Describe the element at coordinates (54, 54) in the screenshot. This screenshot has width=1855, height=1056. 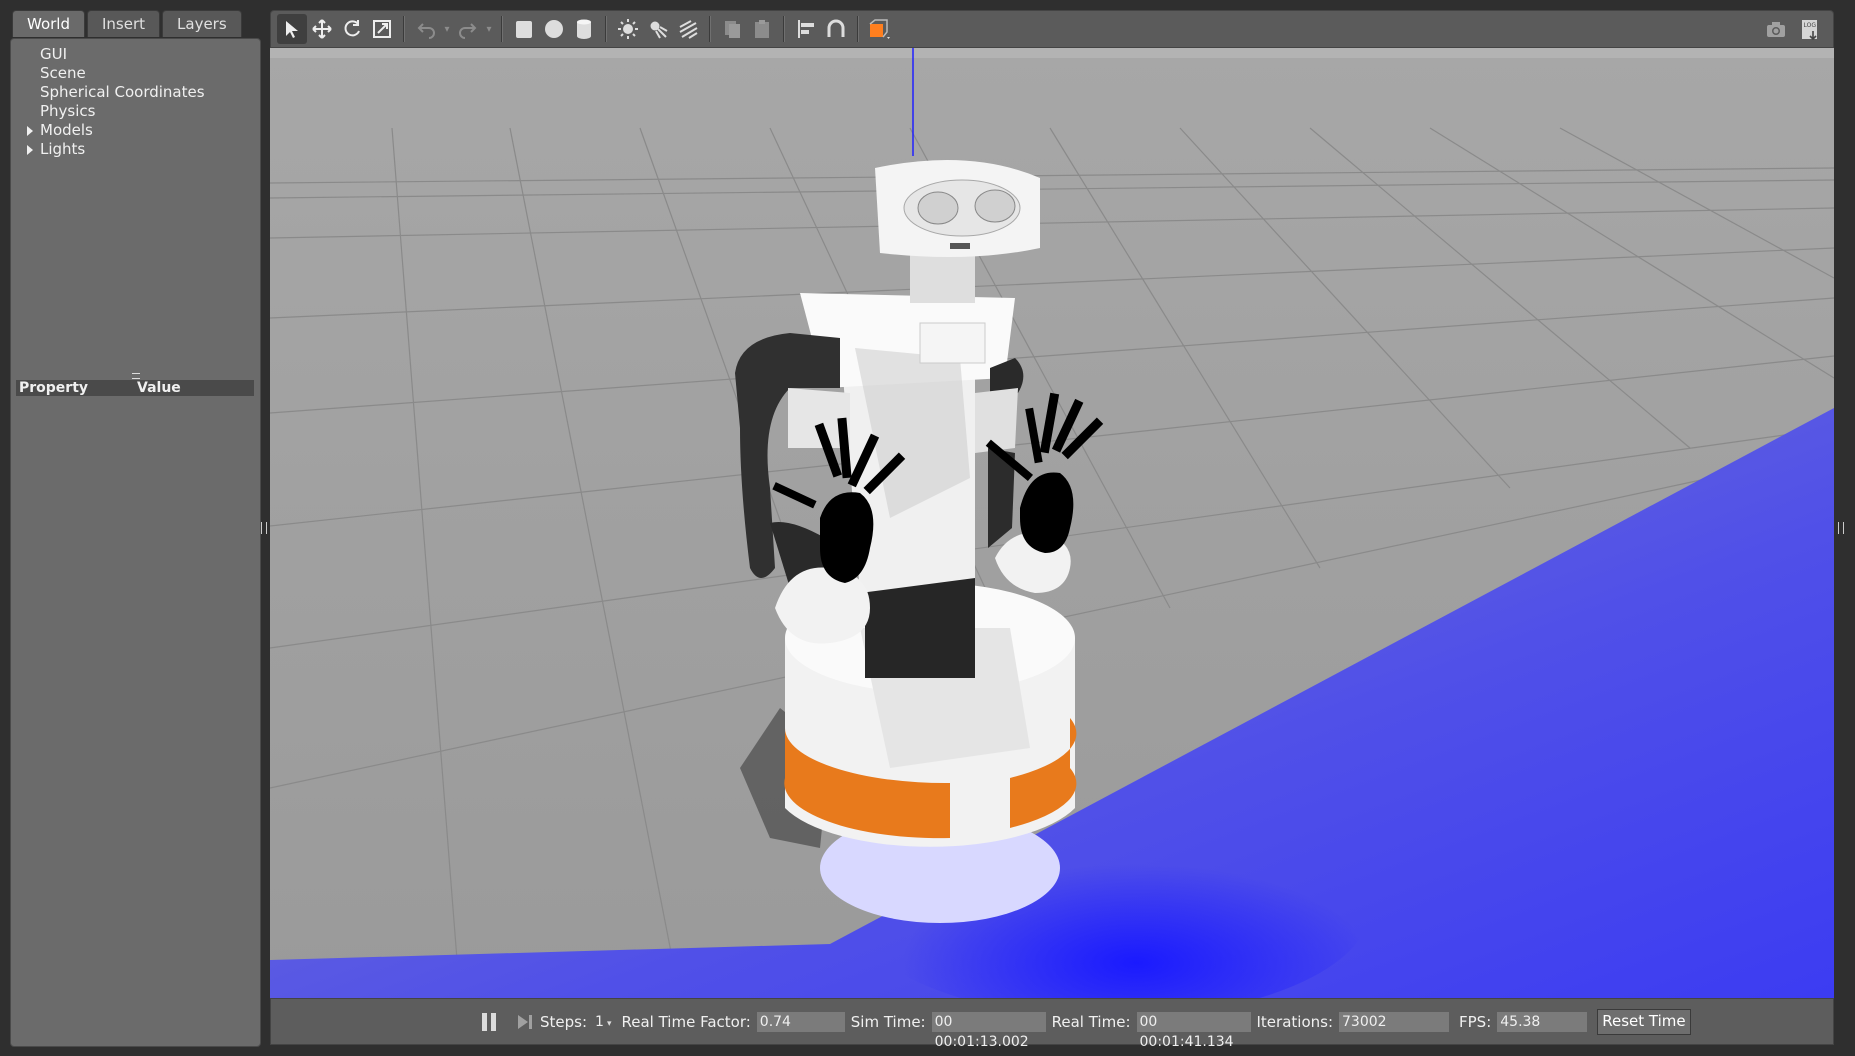
I see `tree-item-label: GUI` at that location.